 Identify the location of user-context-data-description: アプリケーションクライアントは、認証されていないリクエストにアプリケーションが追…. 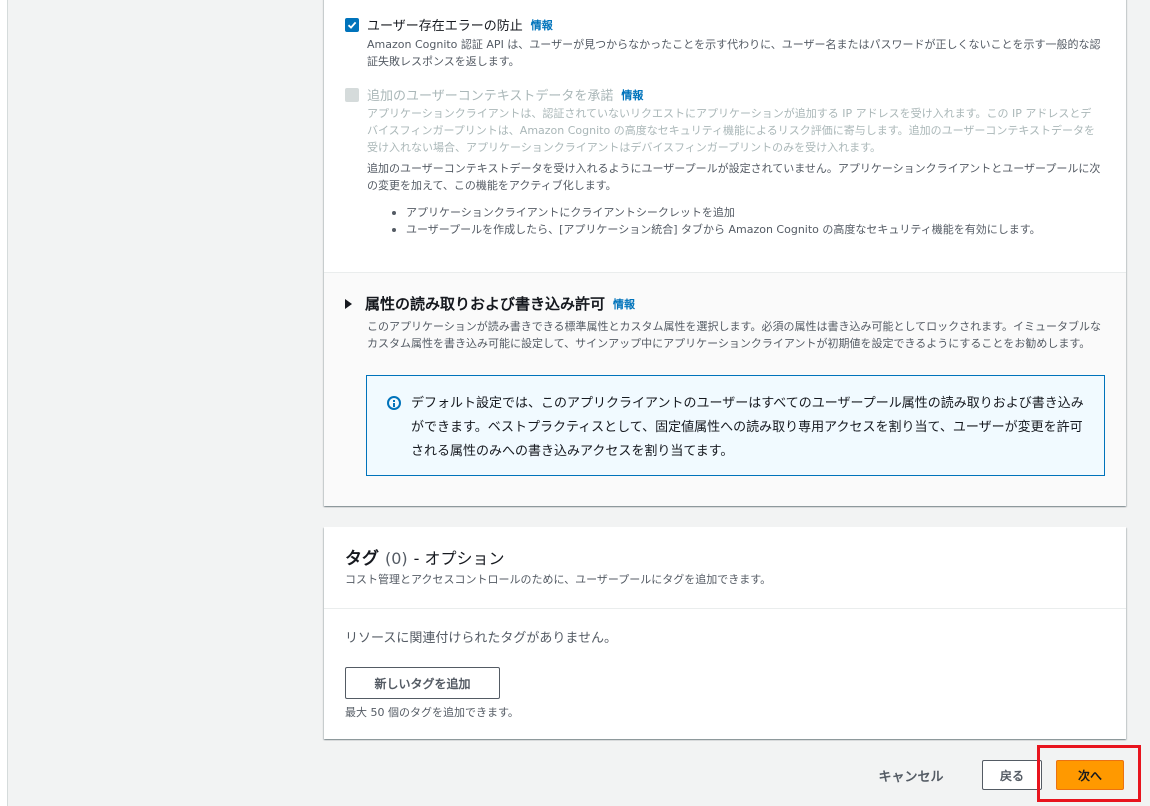
(731, 130).